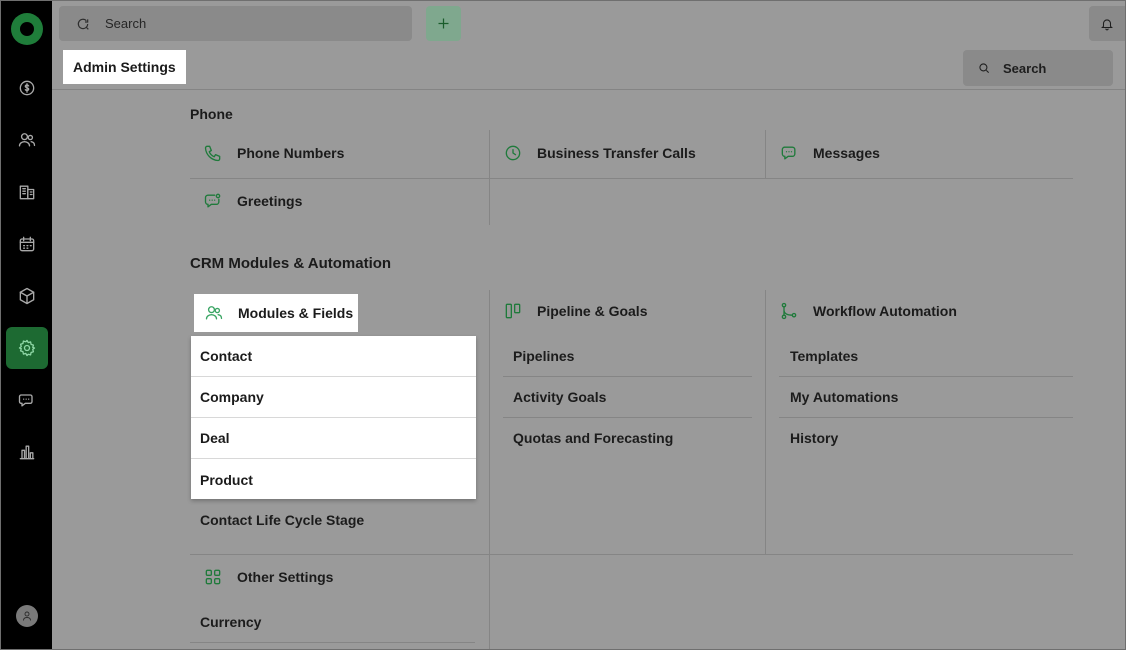  I want to click on modules-fields-label: Modules & Fields, so click(296, 313).